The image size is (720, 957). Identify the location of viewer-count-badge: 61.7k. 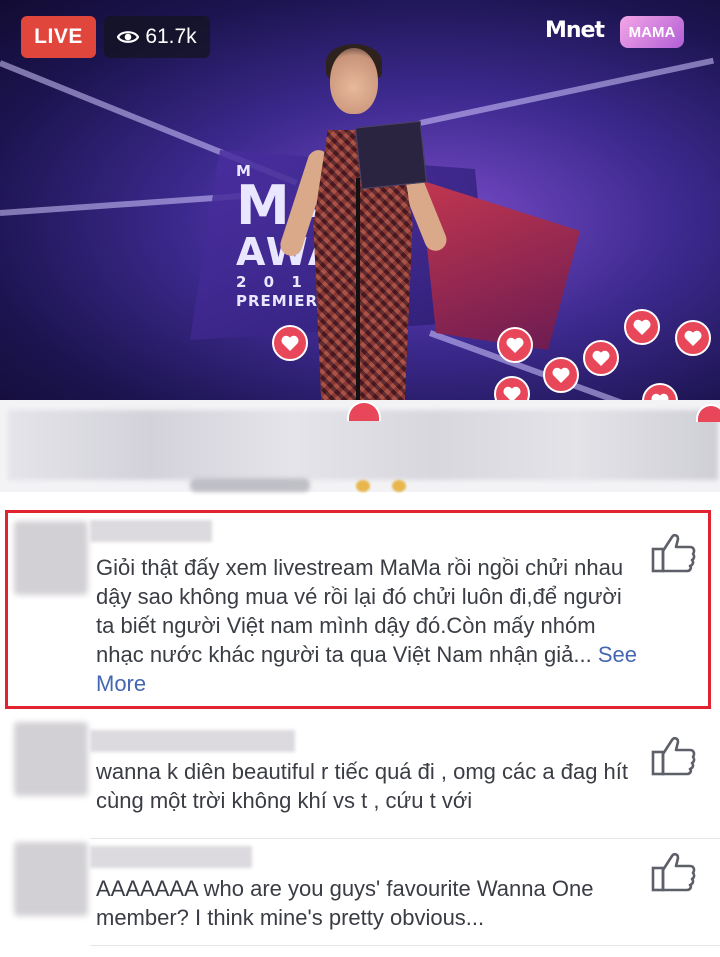
(157, 37).